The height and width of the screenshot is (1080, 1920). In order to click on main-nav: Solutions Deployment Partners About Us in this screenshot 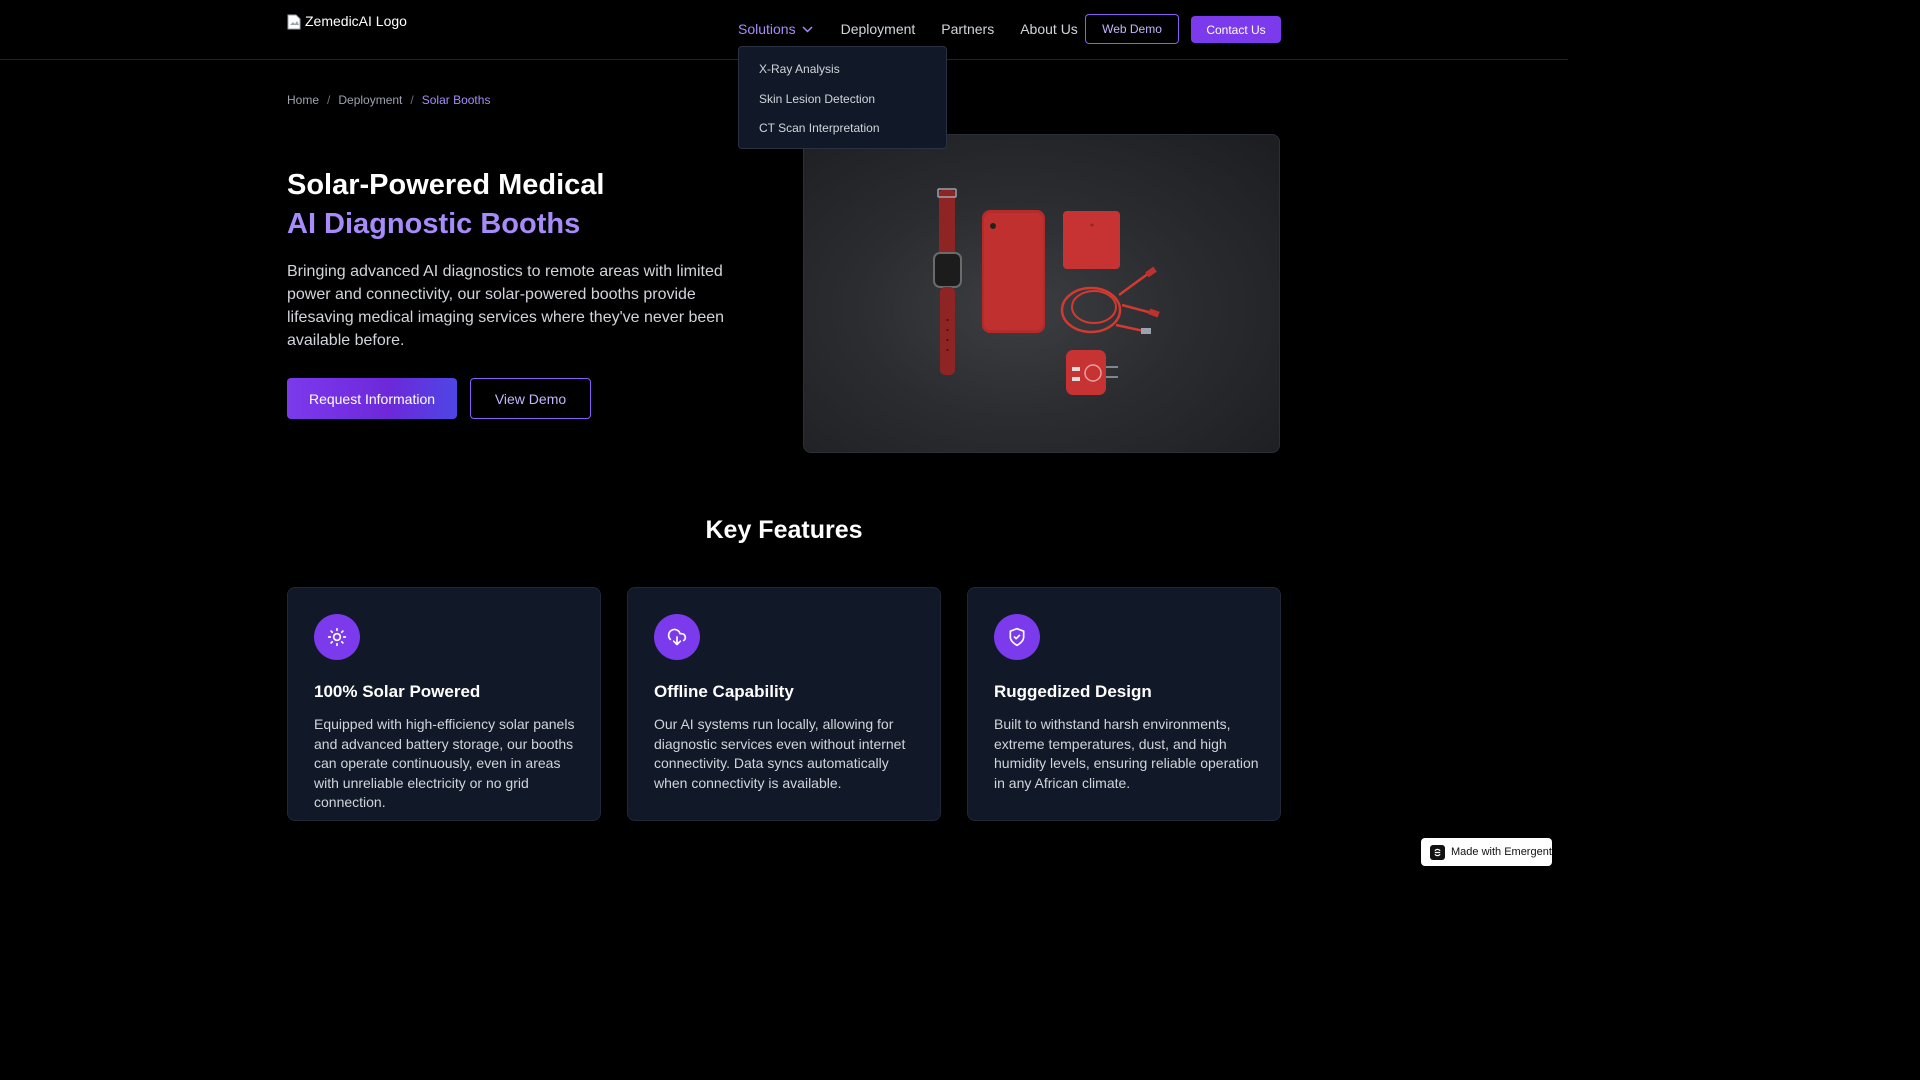, I will do `click(908, 29)`.